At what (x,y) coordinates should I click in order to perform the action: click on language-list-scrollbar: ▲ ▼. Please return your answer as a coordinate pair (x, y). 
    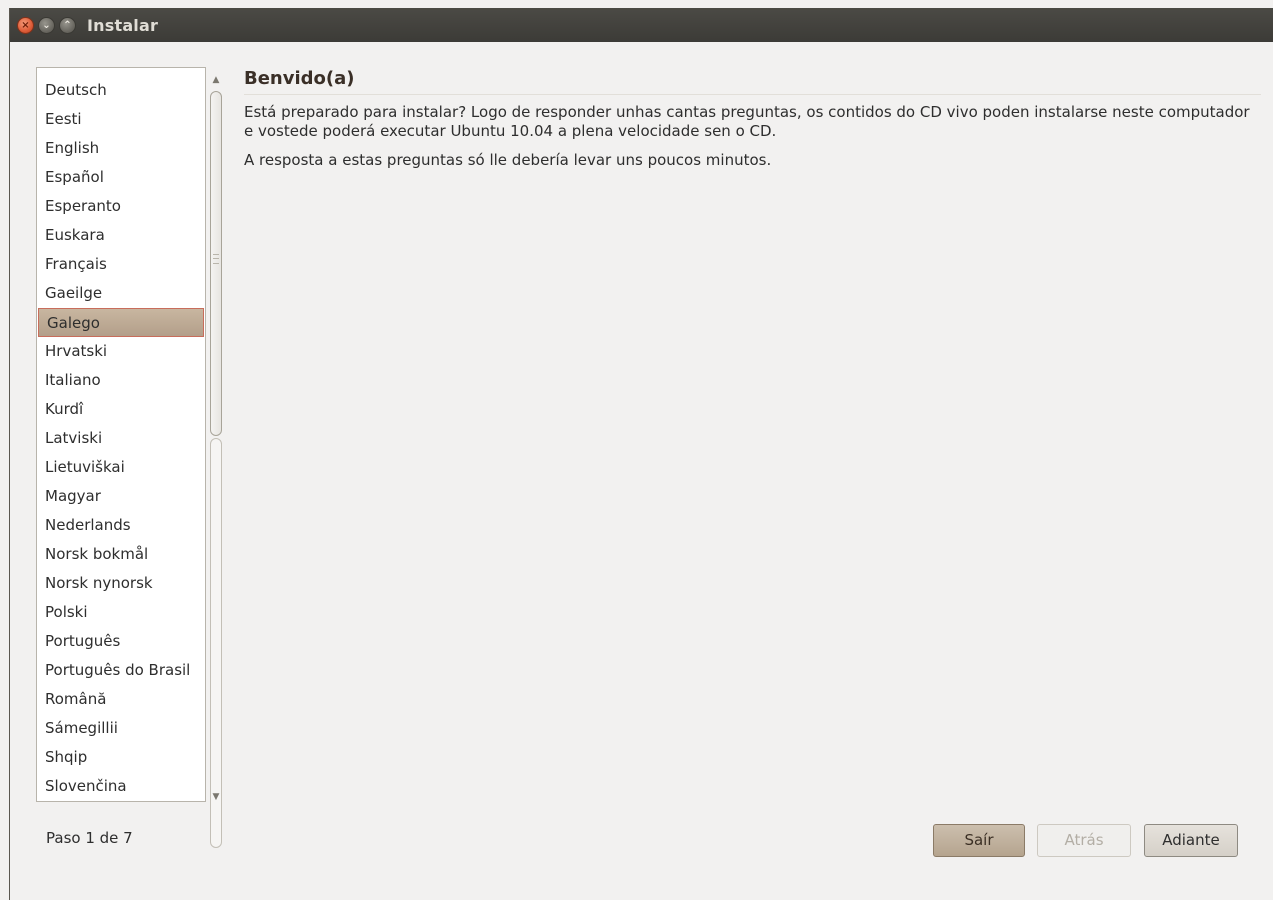
    Looking at the image, I should click on (216, 457).